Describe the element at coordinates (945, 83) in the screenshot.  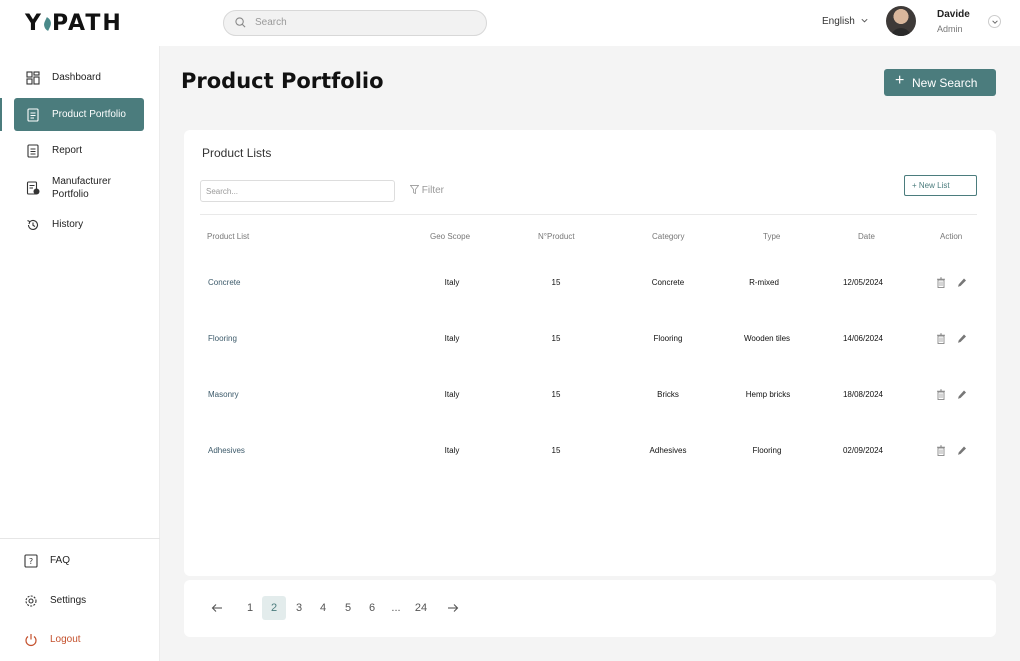
I see `new-search-label: New Search` at that location.